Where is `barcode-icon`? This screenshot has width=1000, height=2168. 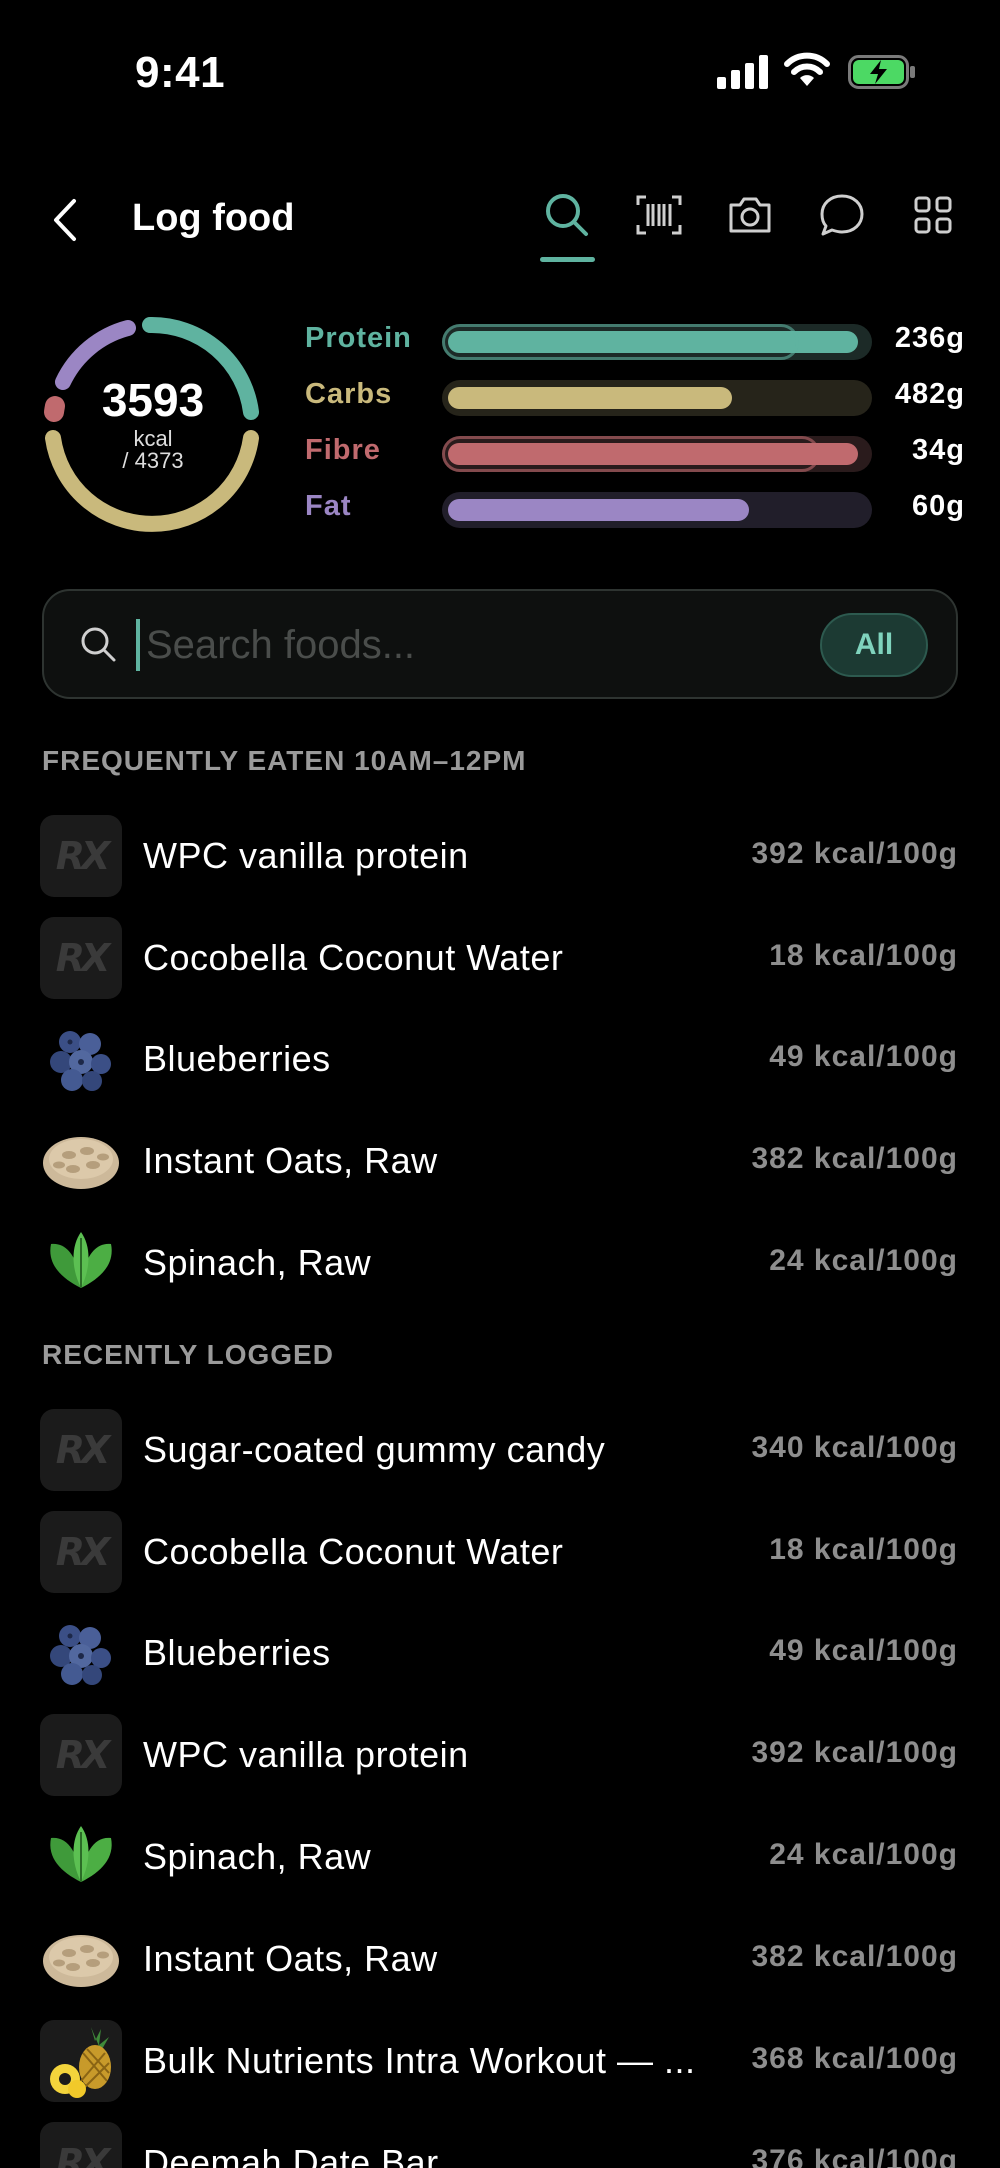 barcode-icon is located at coordinates (659, 215).